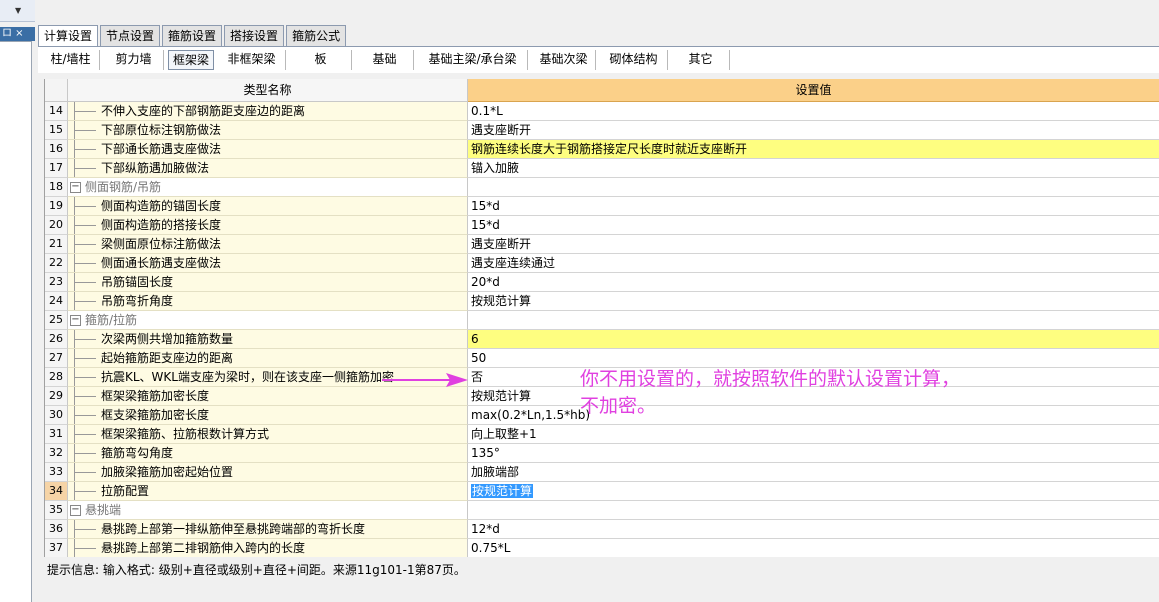 The width and height of the screenshot is (1159, 602). I want to click on tab-2: 箍筋设置, so click(192, 35).